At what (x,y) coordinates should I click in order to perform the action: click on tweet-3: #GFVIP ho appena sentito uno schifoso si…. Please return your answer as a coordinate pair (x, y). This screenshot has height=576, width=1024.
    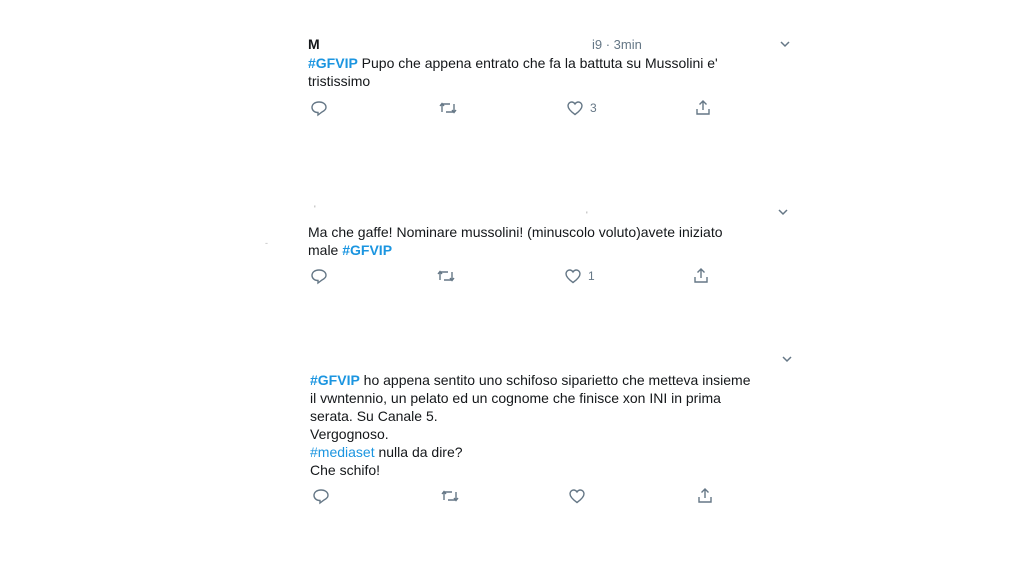
    Looking at the image, I should click on (550, 430).